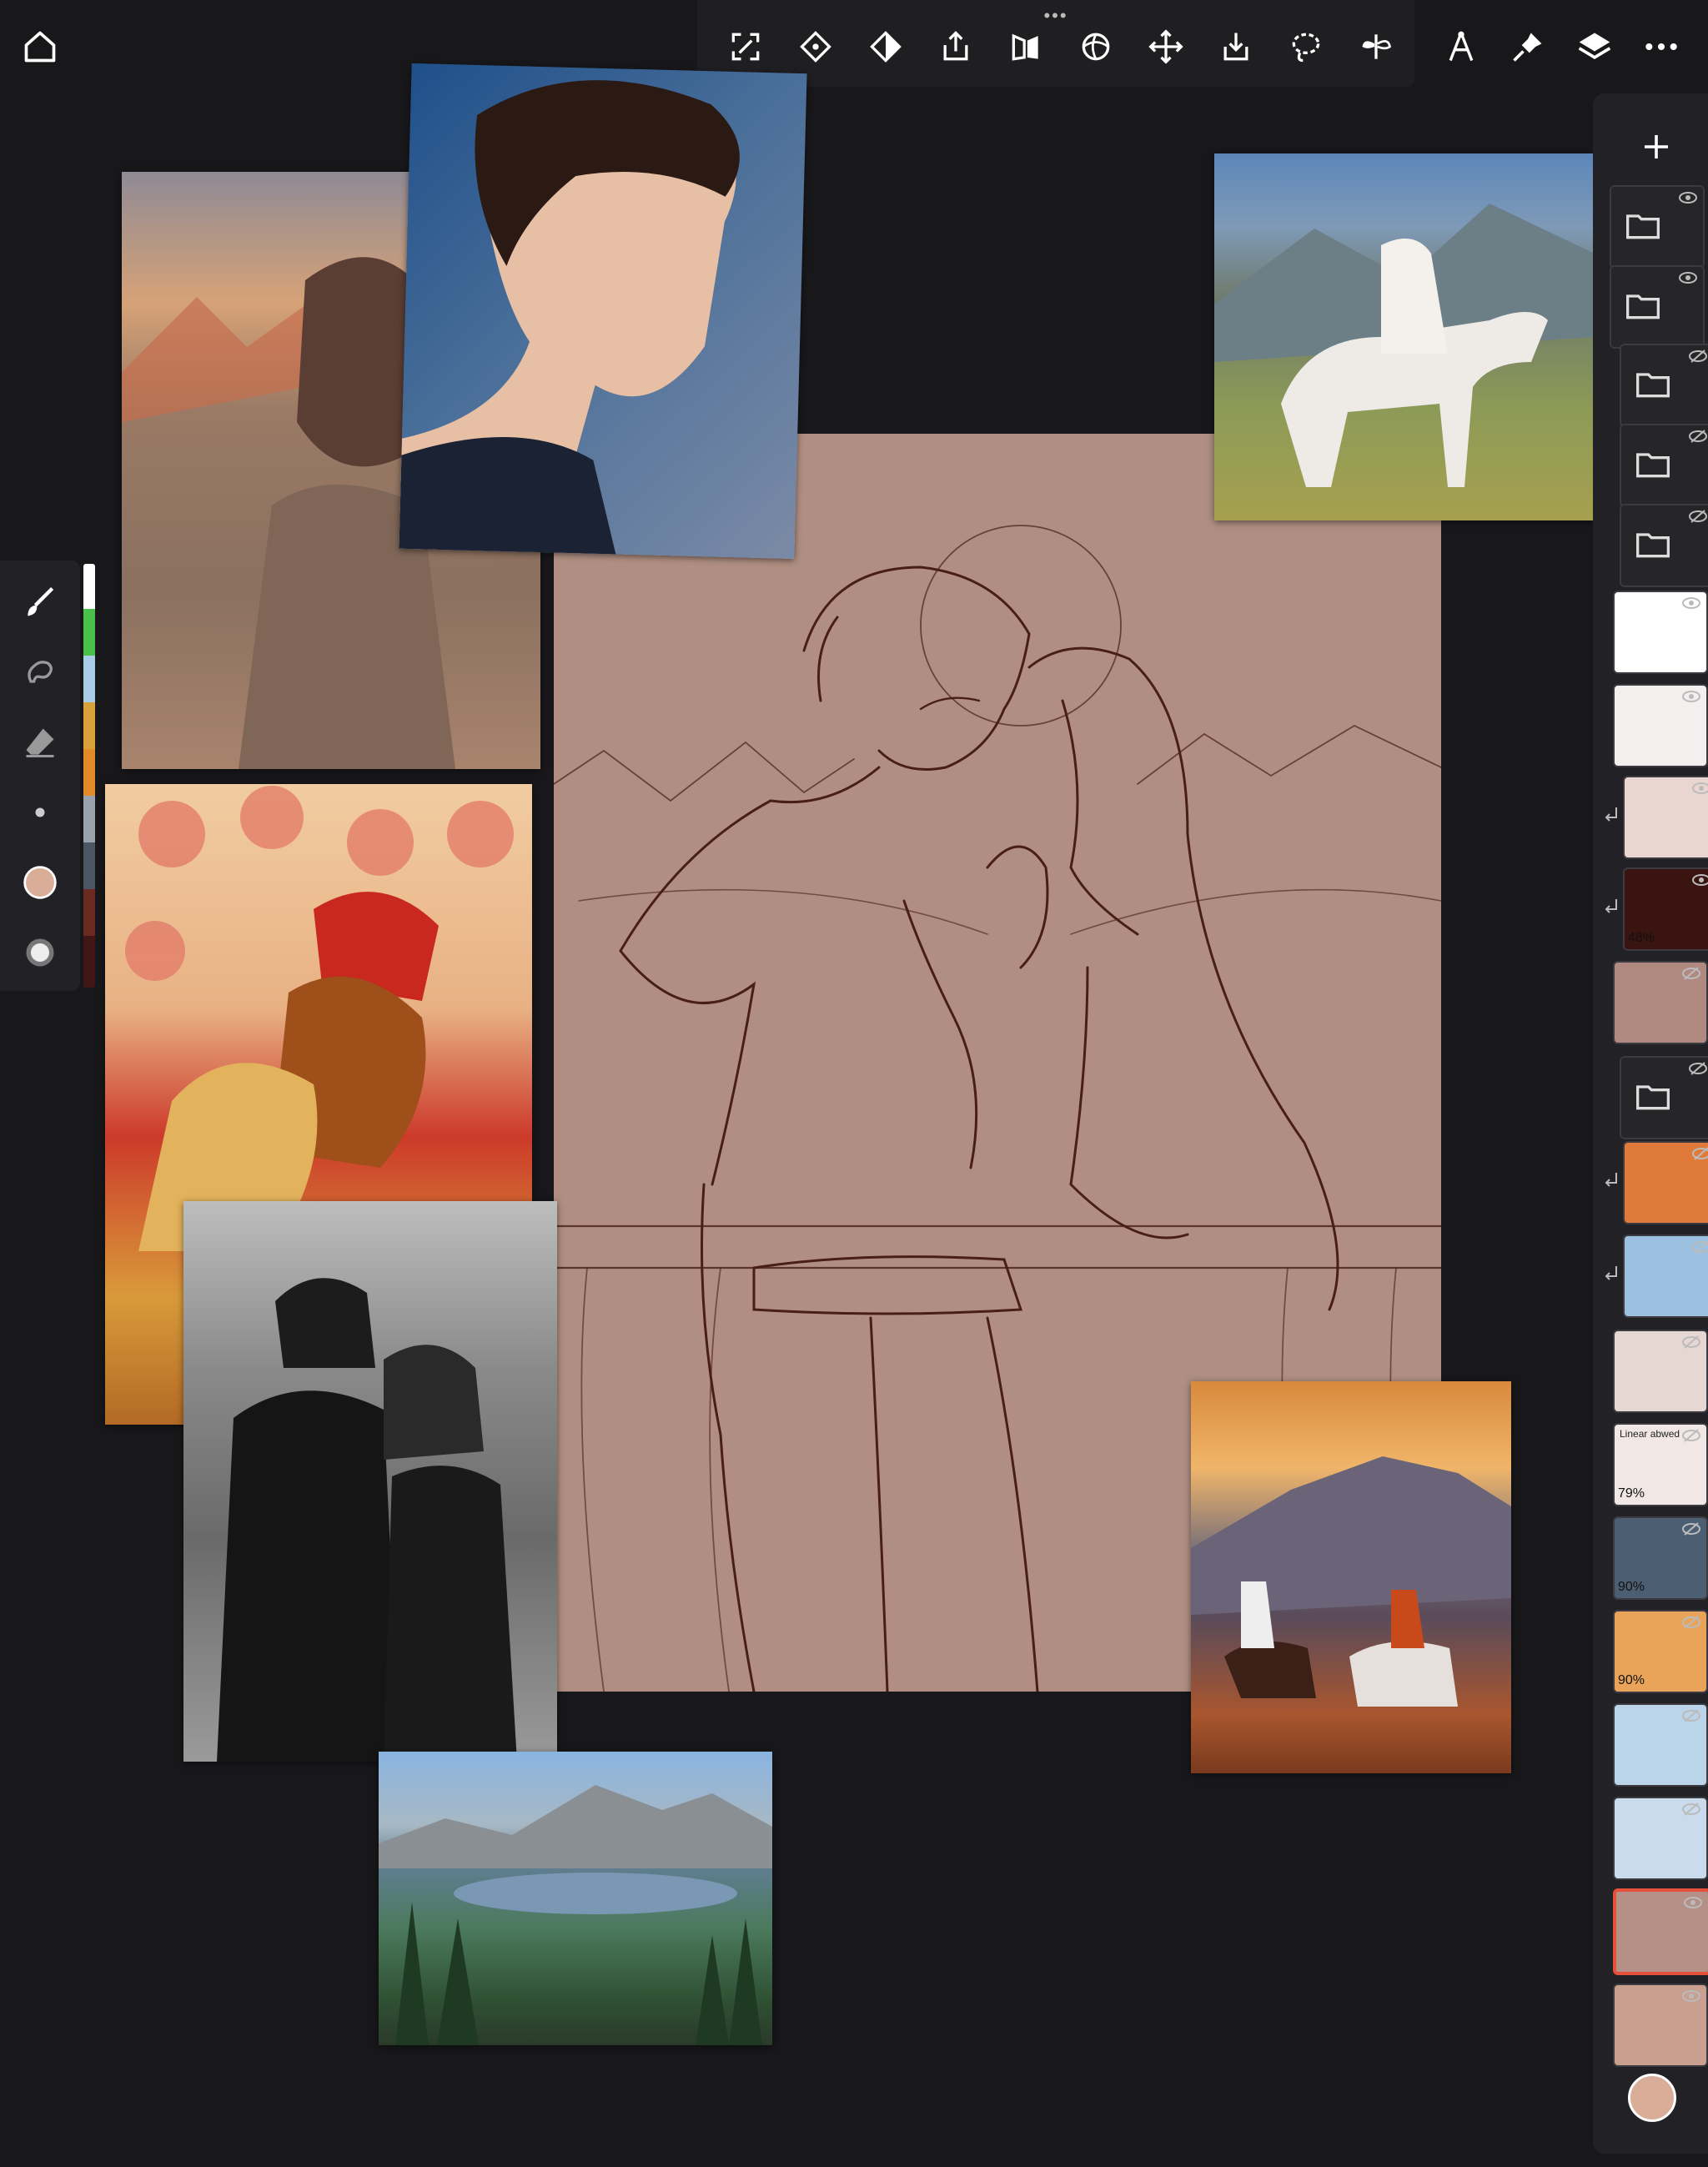 The width and height of the screenshot is (1708, 2167). What do you see at coordinates (1665, 909) in the screenshot?
I see `layer-thumbnail: 48%` at bounding box center [1665, 909].